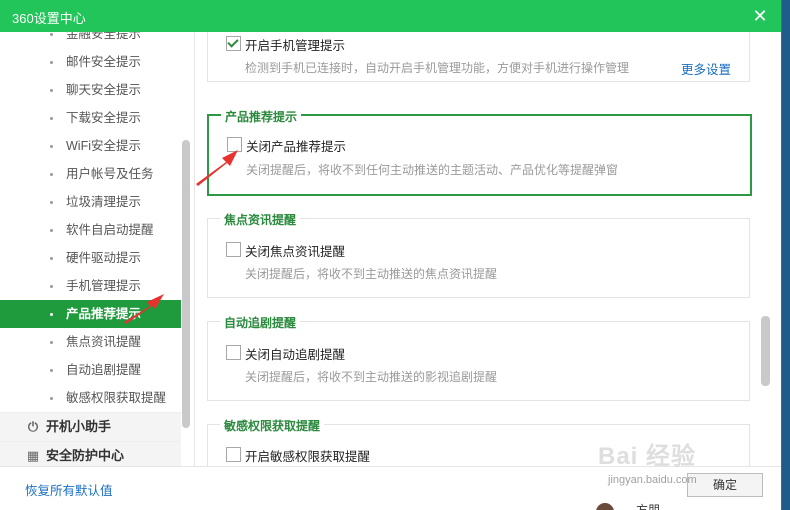 The image size is (790, 510). What do you see at coordinates (104, 370) in the screenshot?
I see `sidebar-item-label: 自动追剧提醒` at bounding box center [104, 370].